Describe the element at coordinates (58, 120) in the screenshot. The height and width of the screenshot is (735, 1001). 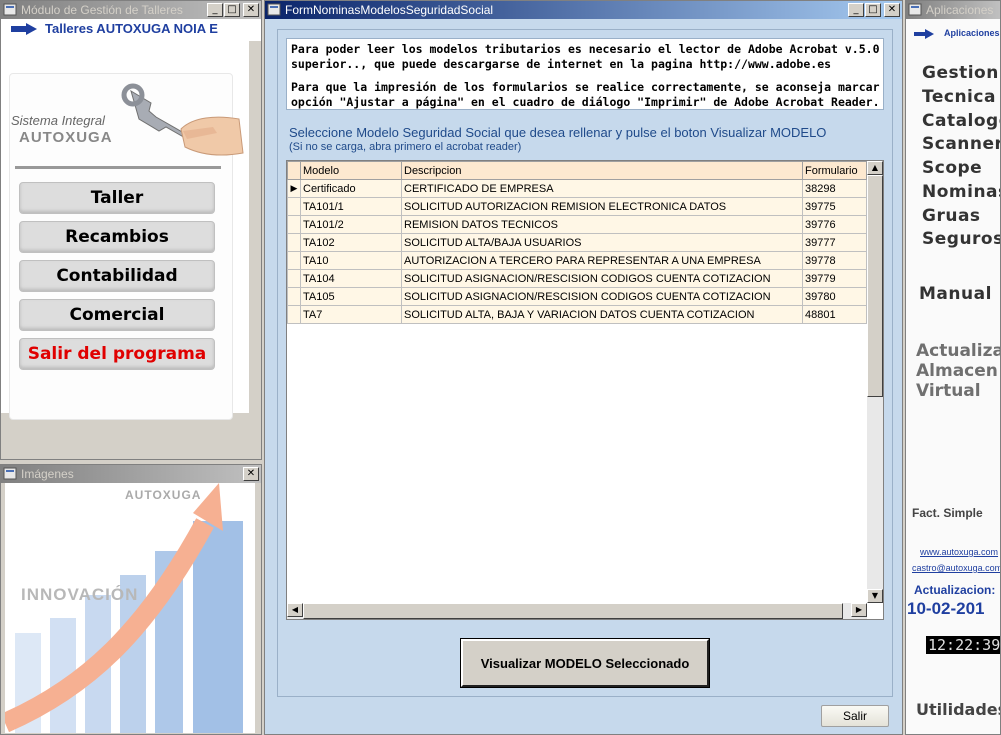
I see `logo-subtitle: Sistema Integral` at that location.